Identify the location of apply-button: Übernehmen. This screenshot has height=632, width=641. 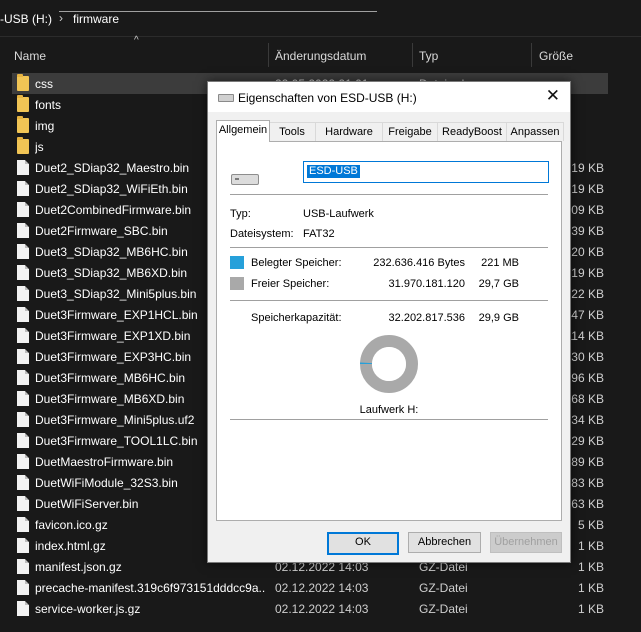
(526, 542).